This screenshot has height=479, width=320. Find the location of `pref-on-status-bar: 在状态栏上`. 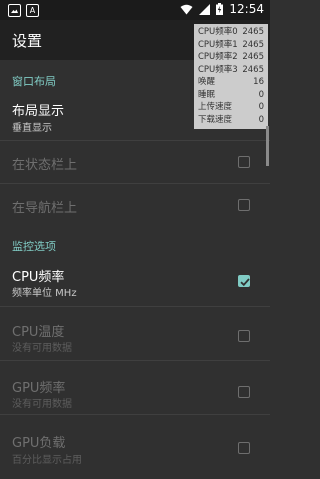

pref-on-status-bar: 在状态栏上 is located at coordinates (135, 162).